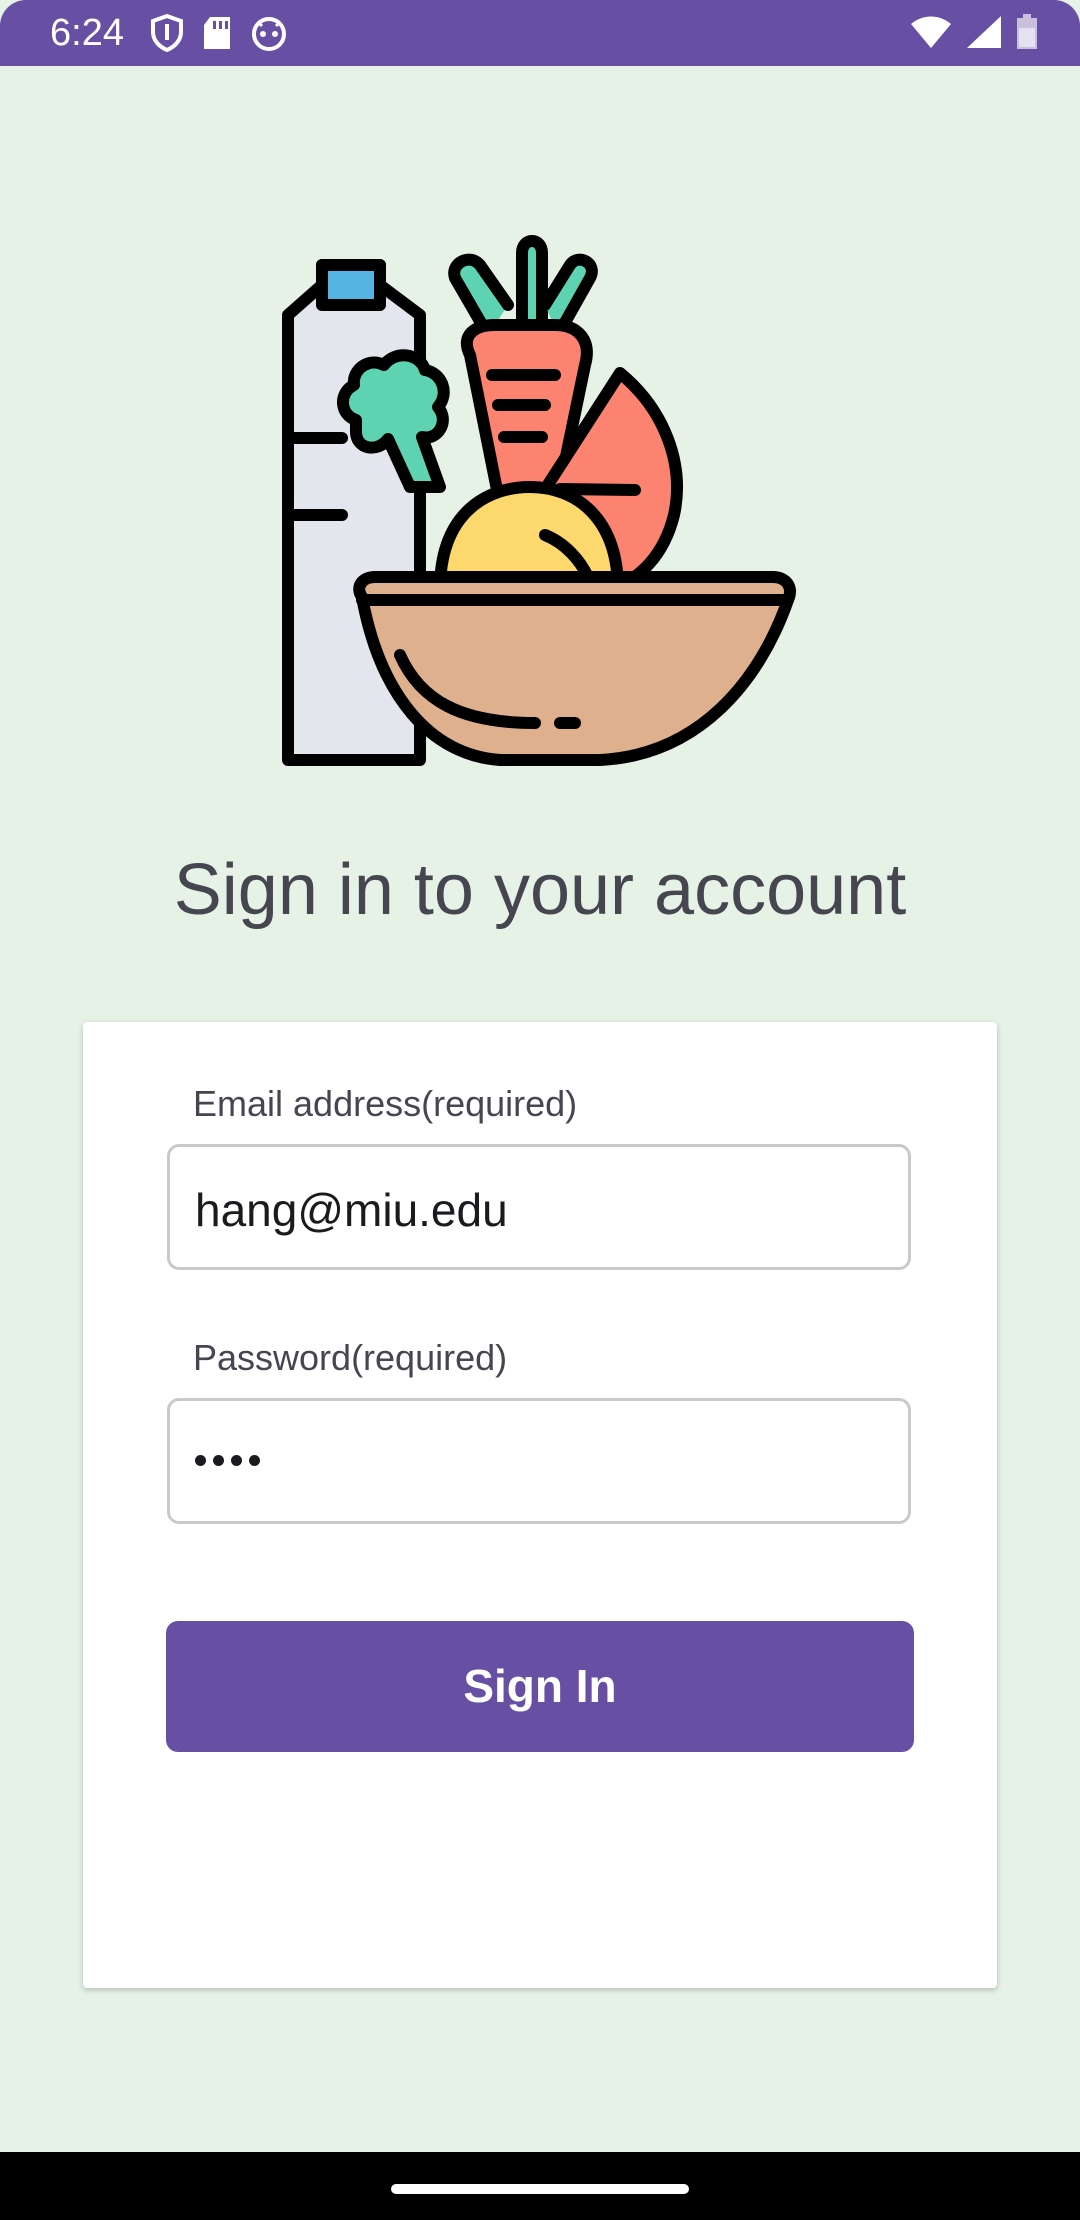  Describe the element at coordinates (227, 1460) in the screenshot. I see `password-dots` at that location.